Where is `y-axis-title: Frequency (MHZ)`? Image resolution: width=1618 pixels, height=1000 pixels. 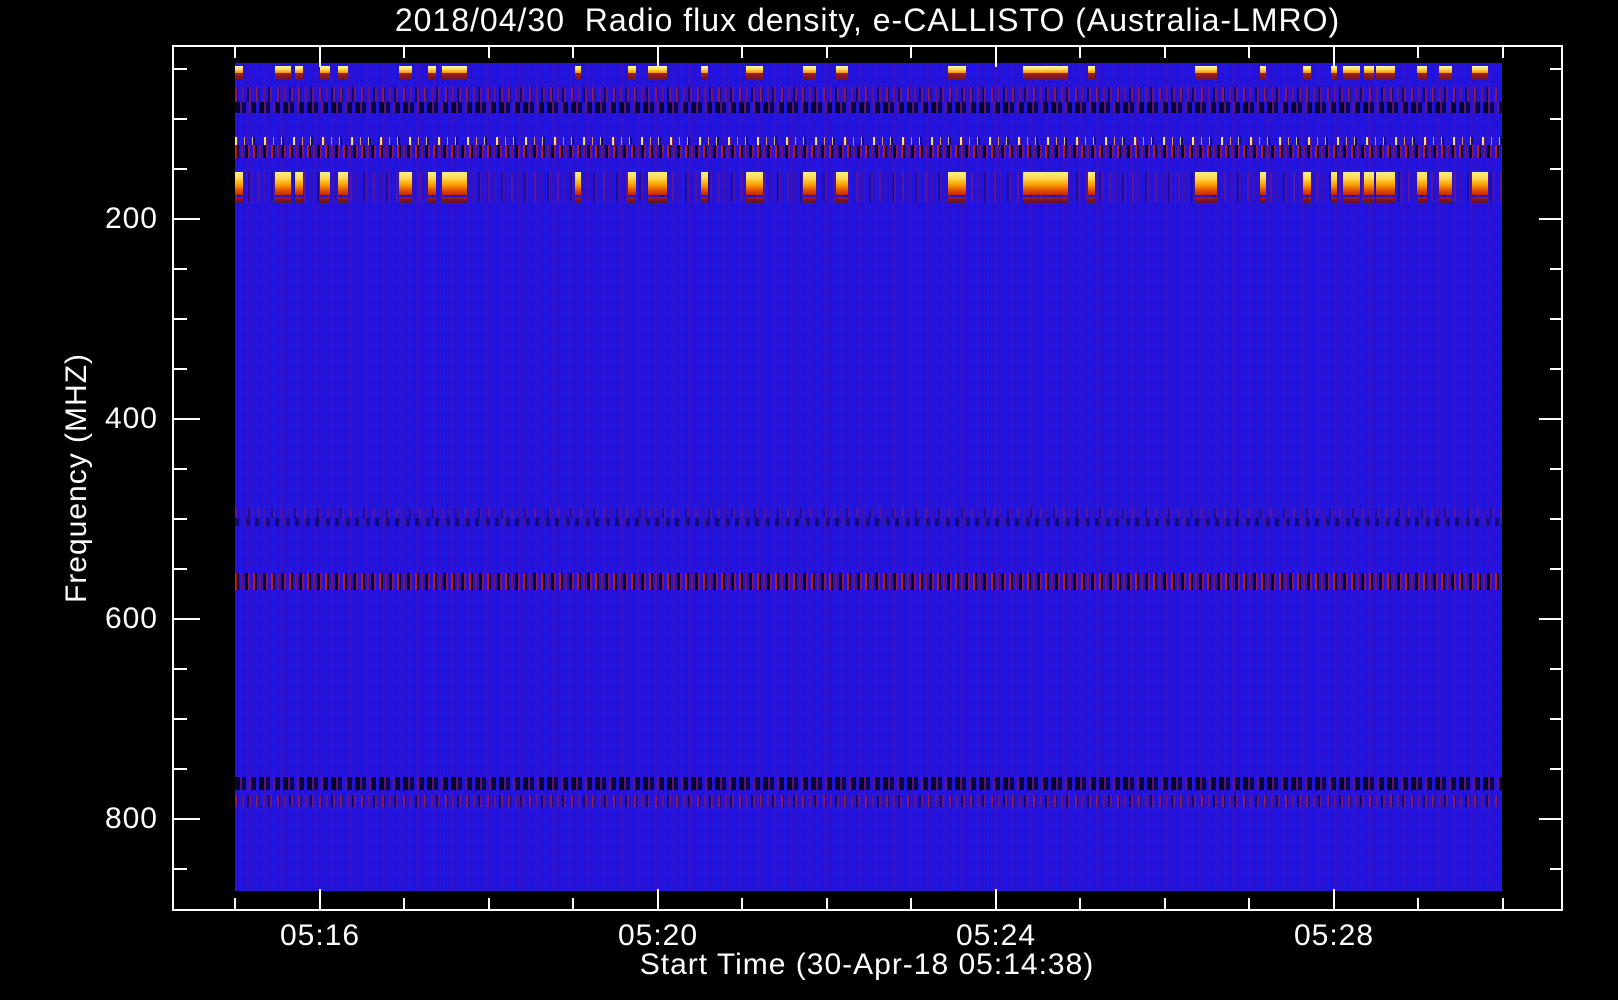 y-axis-title: Frequency (MHZ) is located at coordinates (76, 478).